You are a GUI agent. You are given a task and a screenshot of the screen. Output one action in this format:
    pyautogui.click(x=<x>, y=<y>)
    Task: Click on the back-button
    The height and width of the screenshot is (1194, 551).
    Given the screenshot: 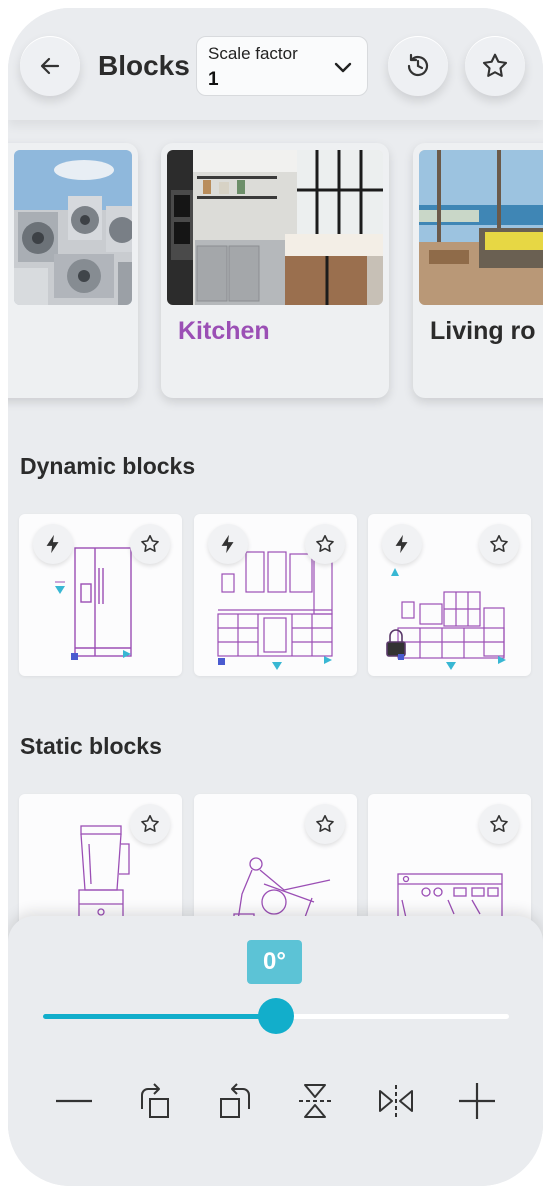 What is the action you would take?
    pyautogui.click(x=50, y=66)
    